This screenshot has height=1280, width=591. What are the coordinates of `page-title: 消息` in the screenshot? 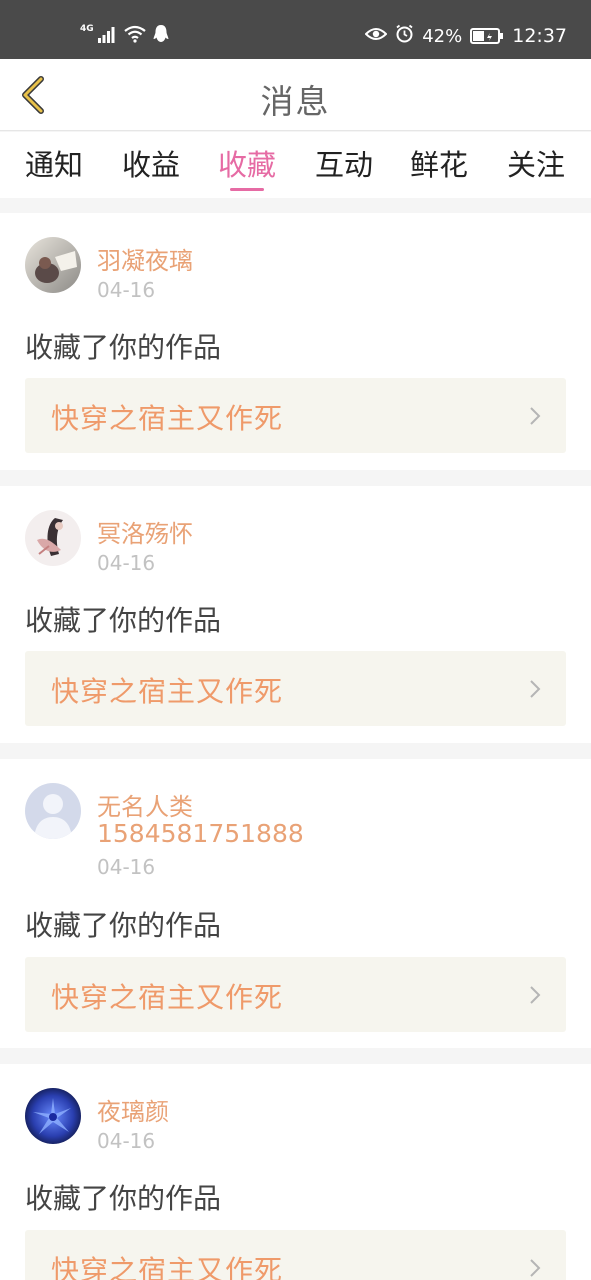 It's located at (295, 101).